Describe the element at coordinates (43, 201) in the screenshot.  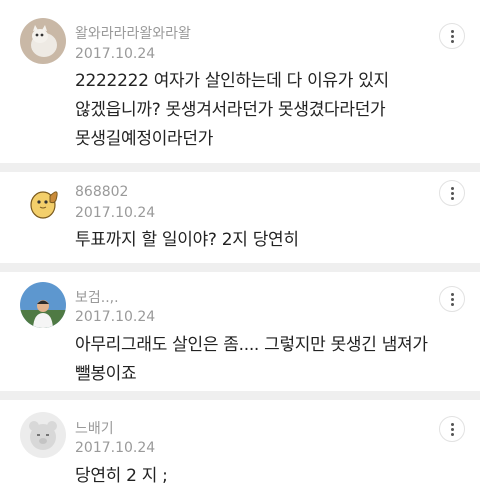
I see `chick-avatar` at that location.